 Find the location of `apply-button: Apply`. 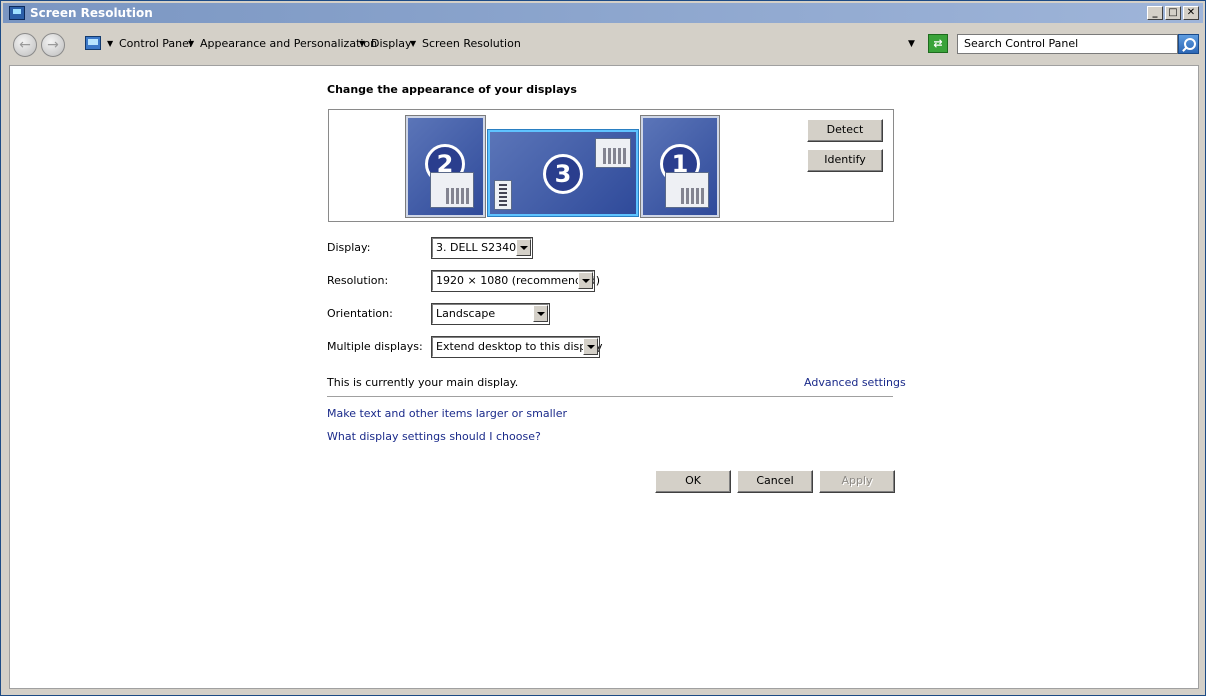

apply-button: Apply is located at coordinates (857, 481).